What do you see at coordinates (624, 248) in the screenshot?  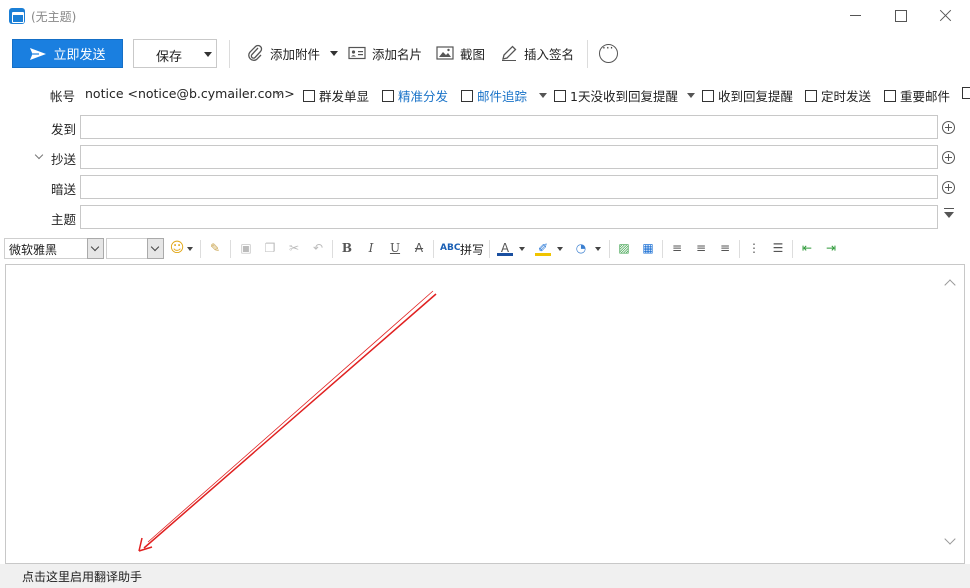 I see `insert-image-icon: ▨` at bounding box center [624, 248].